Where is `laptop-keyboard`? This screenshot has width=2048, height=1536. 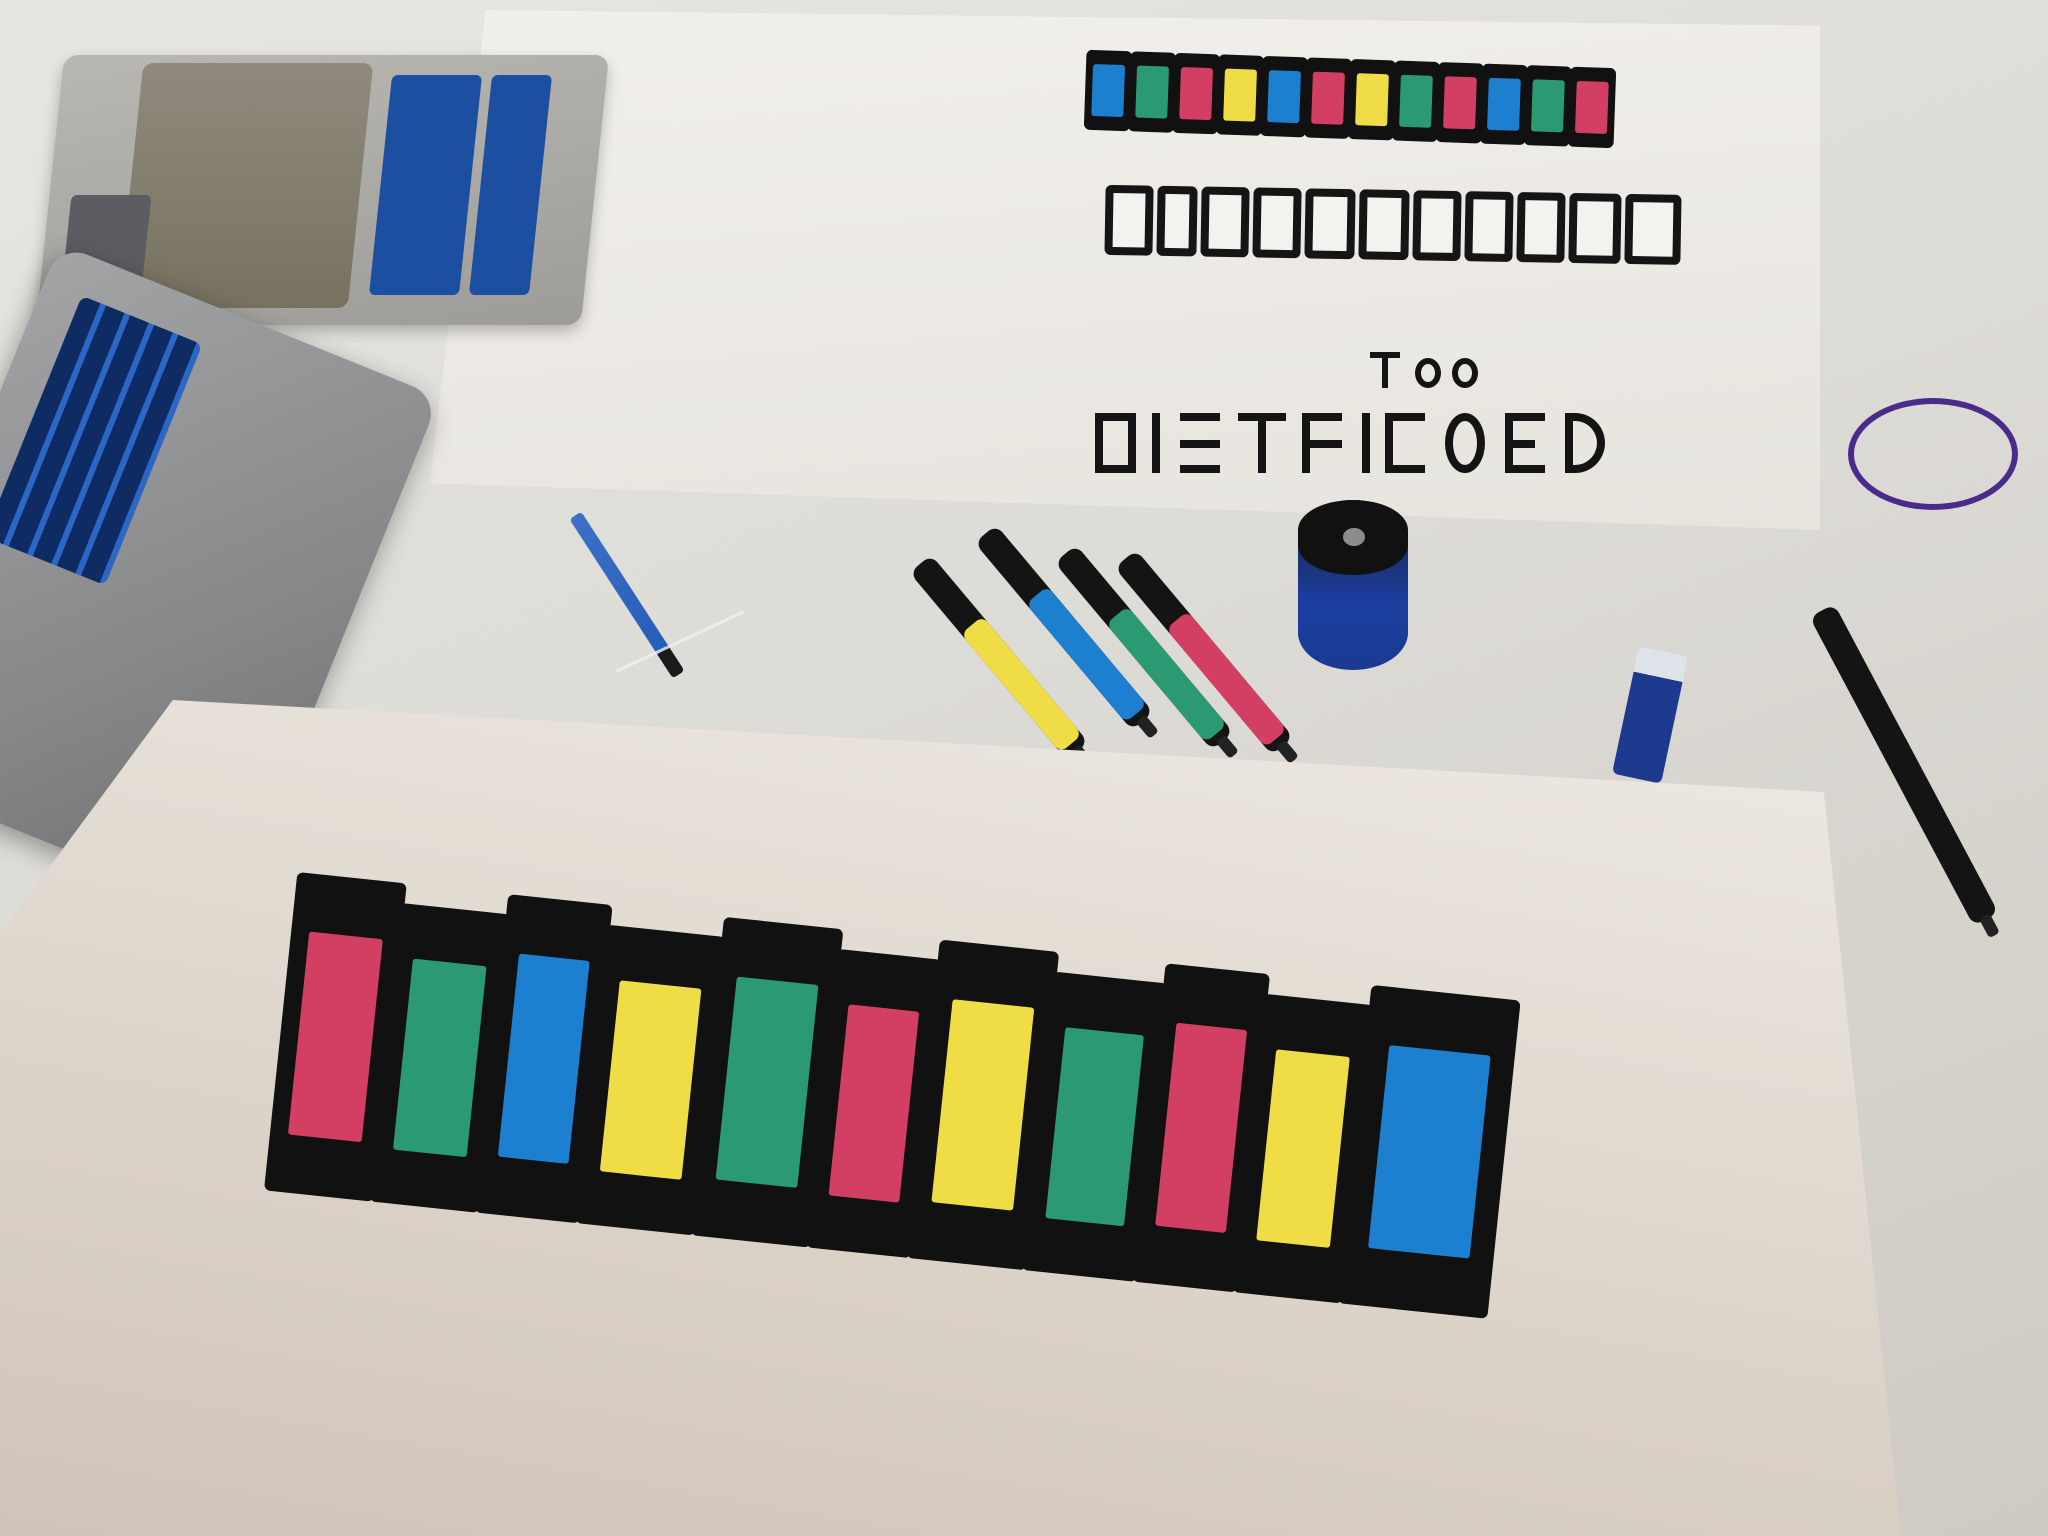 laptop-keyboard is located at coordinates (101, 440).